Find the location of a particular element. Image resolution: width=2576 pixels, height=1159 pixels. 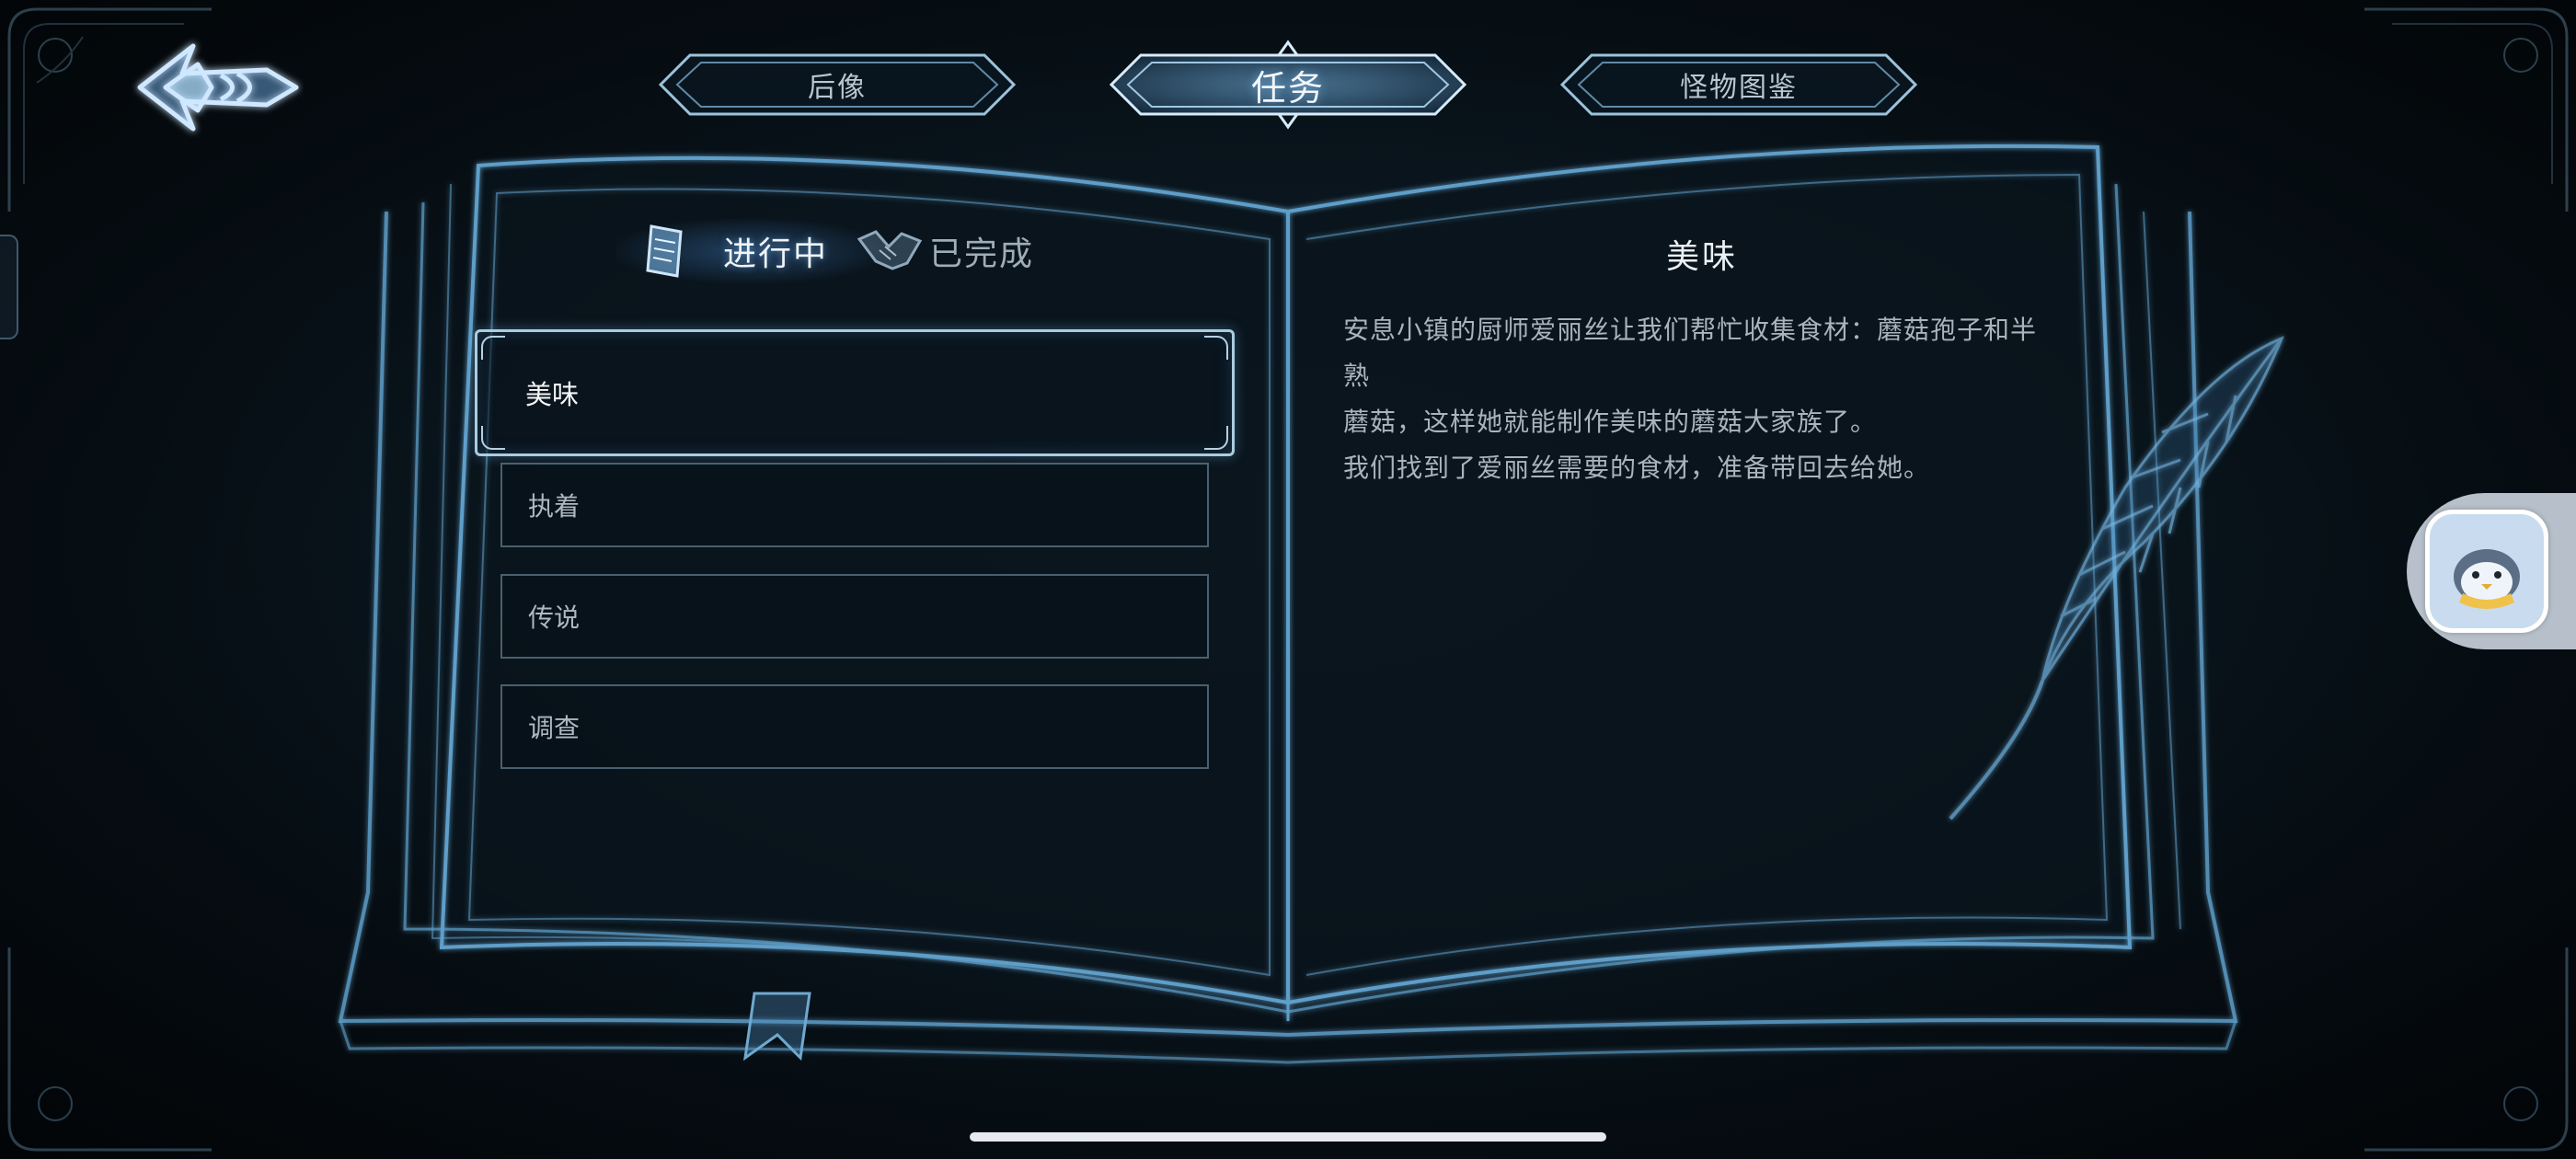

corner-ornament-bottom-left is located at coordinates (109, 1049).